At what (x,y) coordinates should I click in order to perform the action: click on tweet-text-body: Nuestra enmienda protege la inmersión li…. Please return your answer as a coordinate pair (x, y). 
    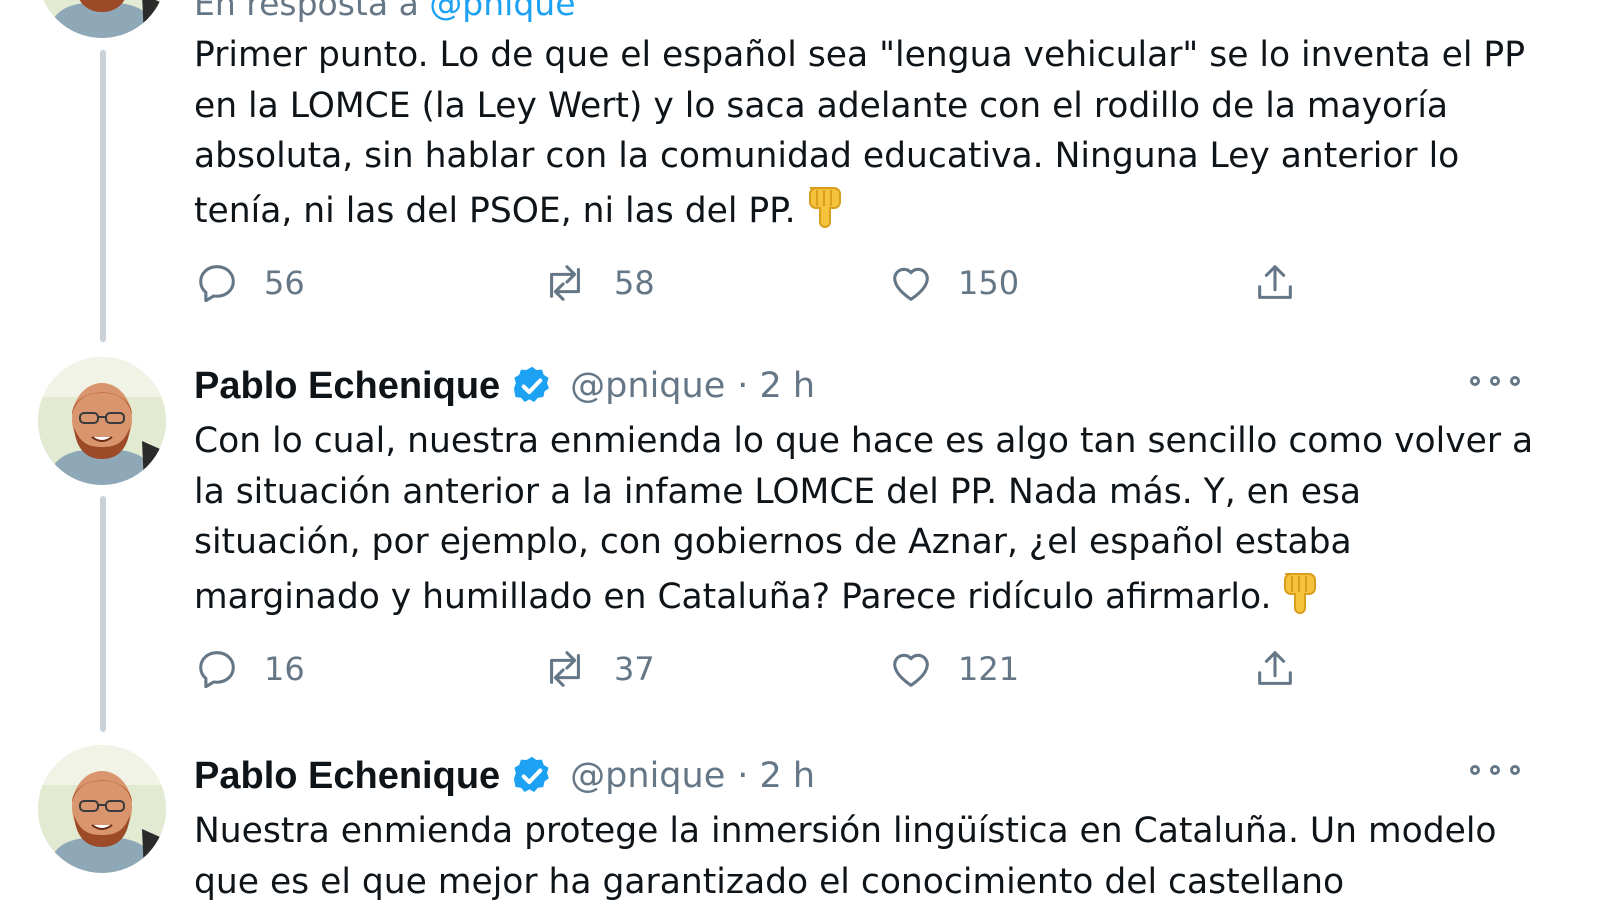
    Looking at the image, I should click on (851, 856).